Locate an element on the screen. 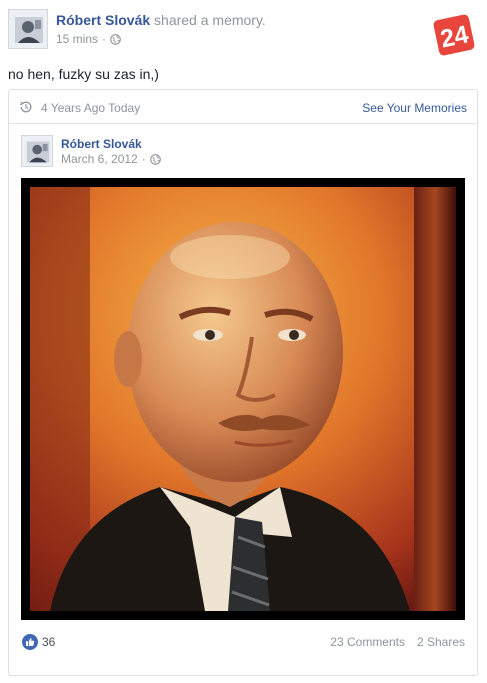 This screenshot has width=487, height=683. history-clock-icon is located at coordinates (26, 107).